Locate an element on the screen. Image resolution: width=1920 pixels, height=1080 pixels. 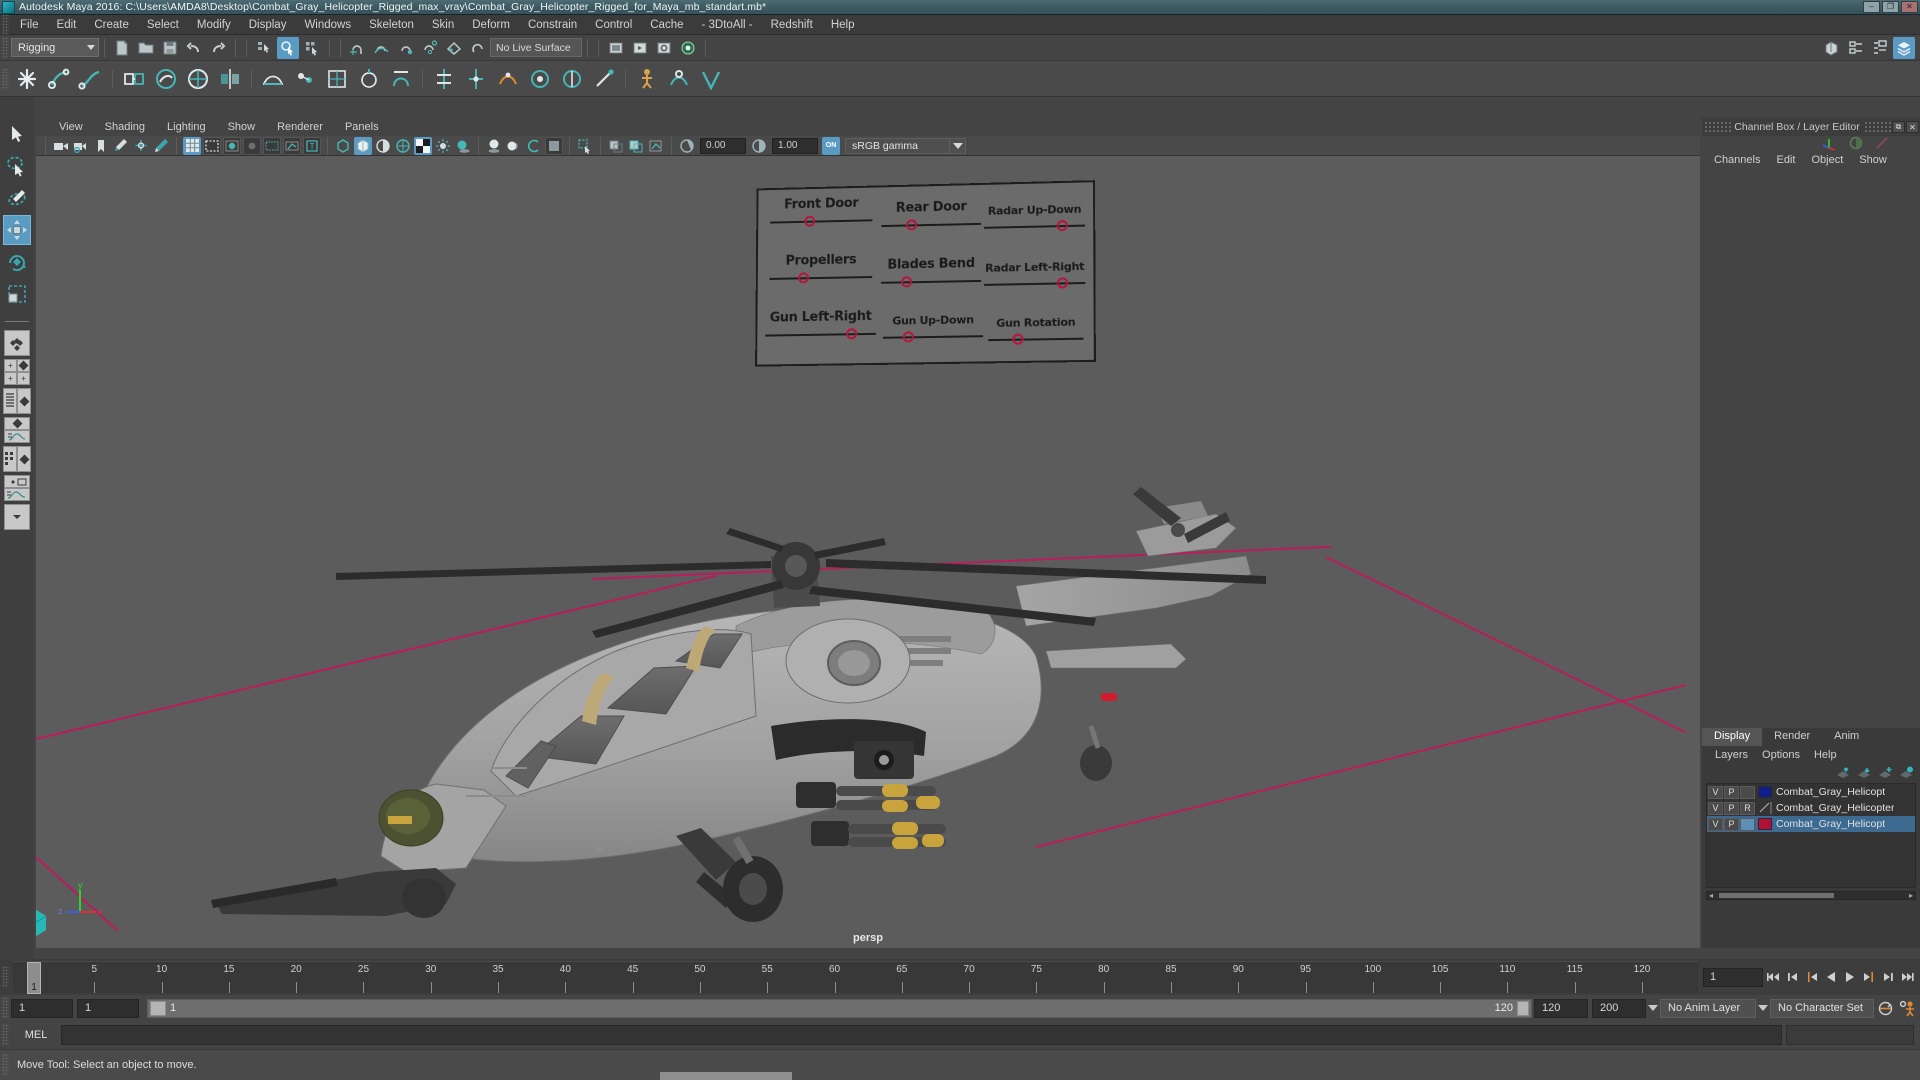
layer-menu-options: Options is located at coordinates (1781, 755).